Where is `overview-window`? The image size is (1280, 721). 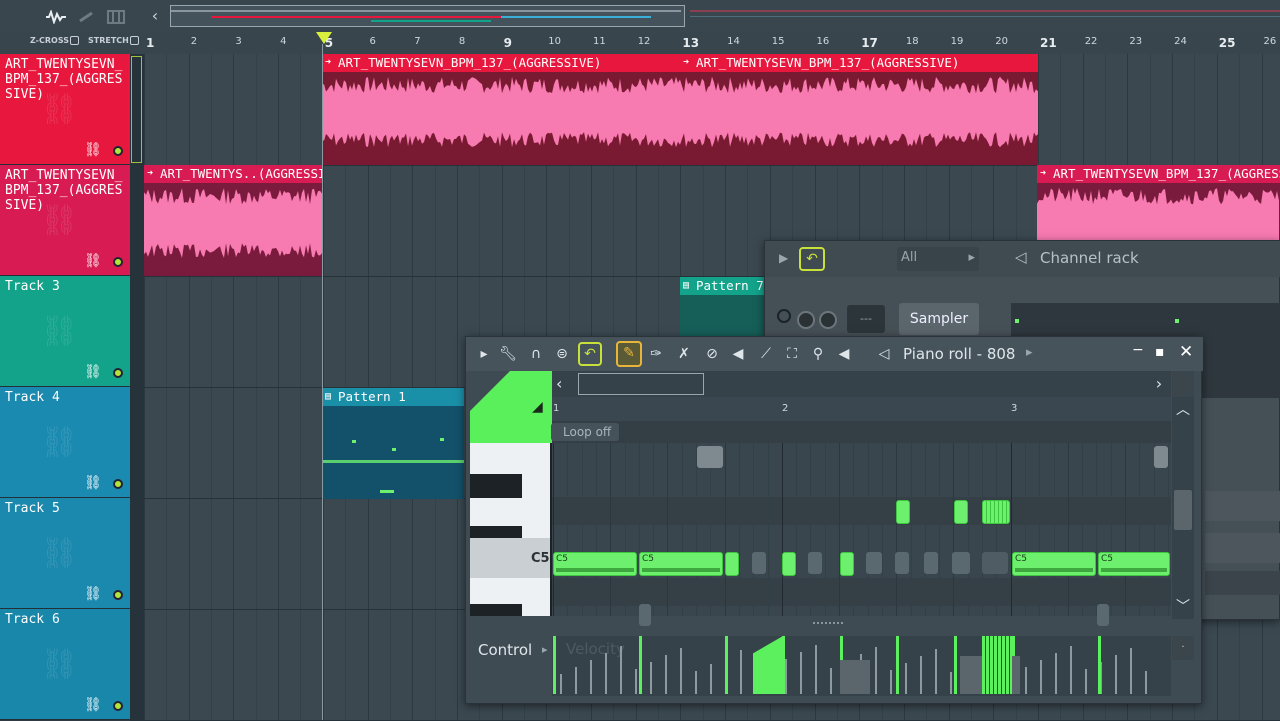 overview-window is located at coordinates (641, 384).